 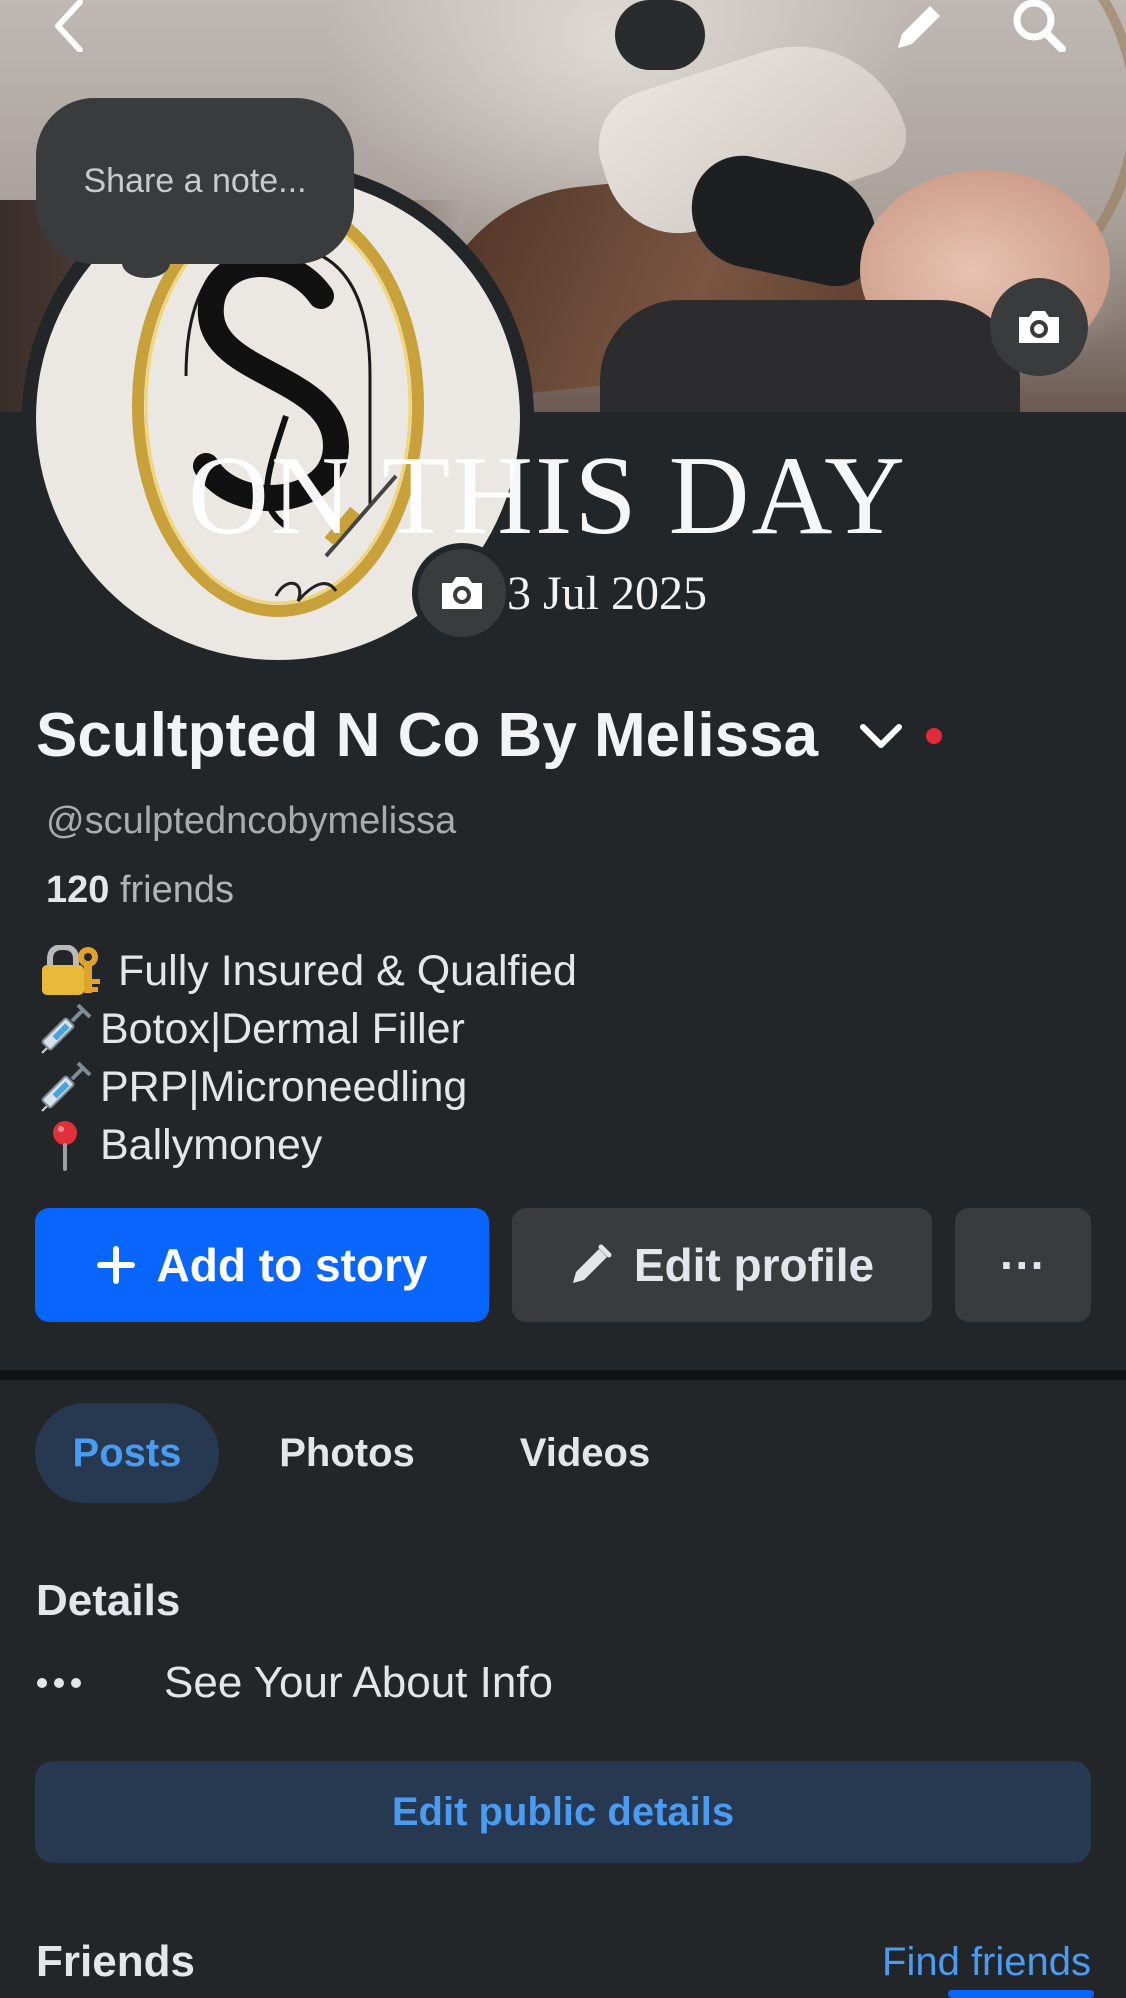 I want to click on tab-posts: Posts, so click(x=127, y=1453).